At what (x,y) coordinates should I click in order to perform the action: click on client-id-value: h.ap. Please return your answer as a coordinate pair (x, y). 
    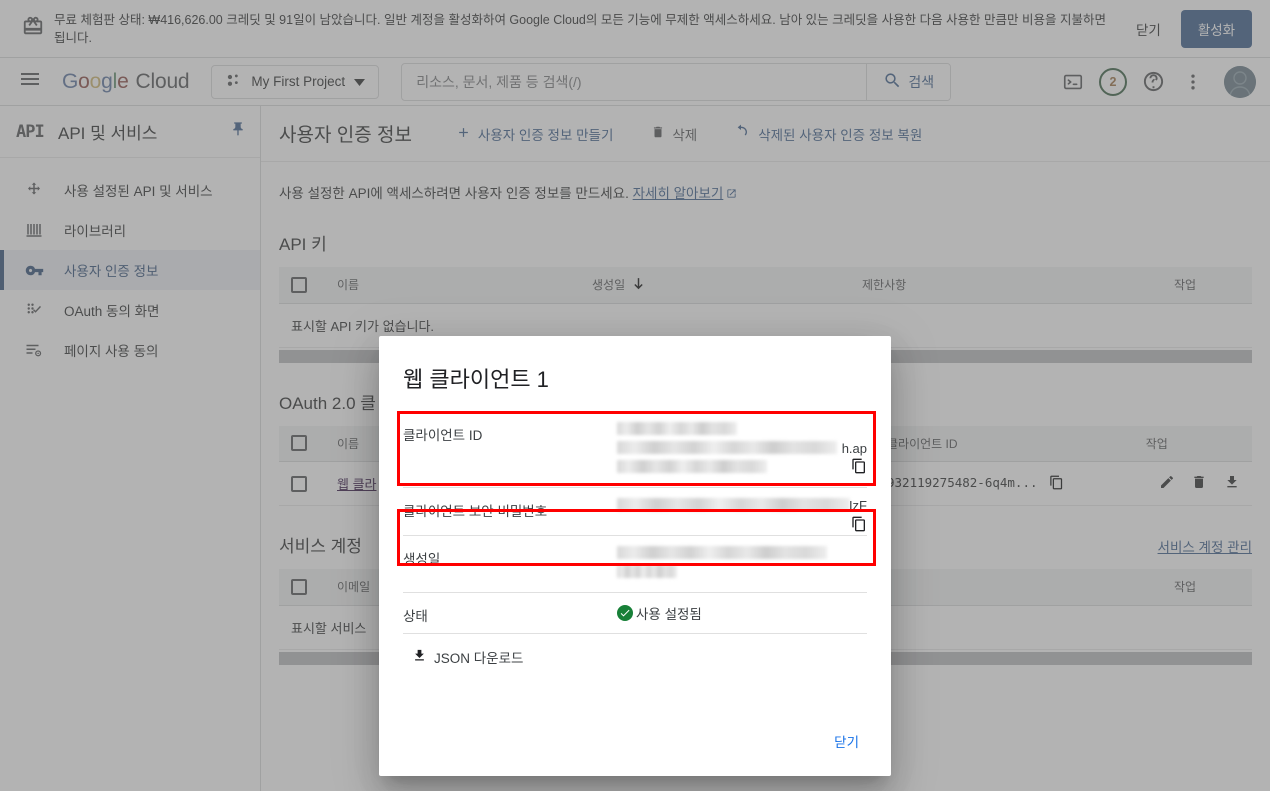
    Looking at the image, I should click on (742, 450).